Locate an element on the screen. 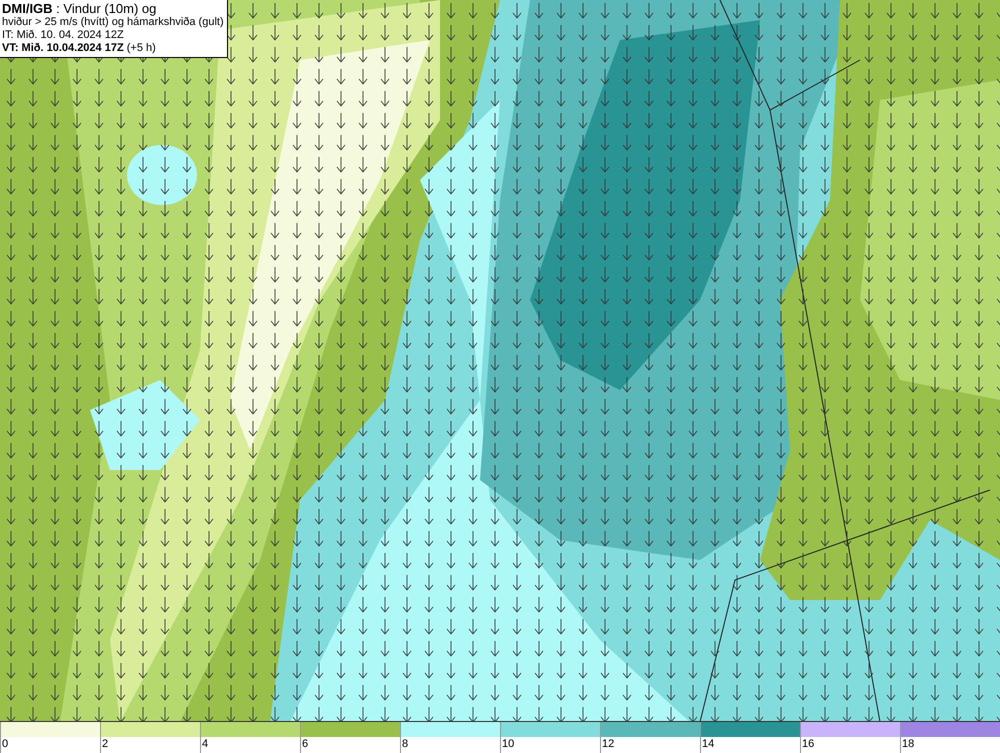 Image resolution: width=1000 pixels, height=753 pixels. info-text: hviður > 25 m/s (hvítt) og hámarkshviða (gult) is located at coordinates (113, 22).